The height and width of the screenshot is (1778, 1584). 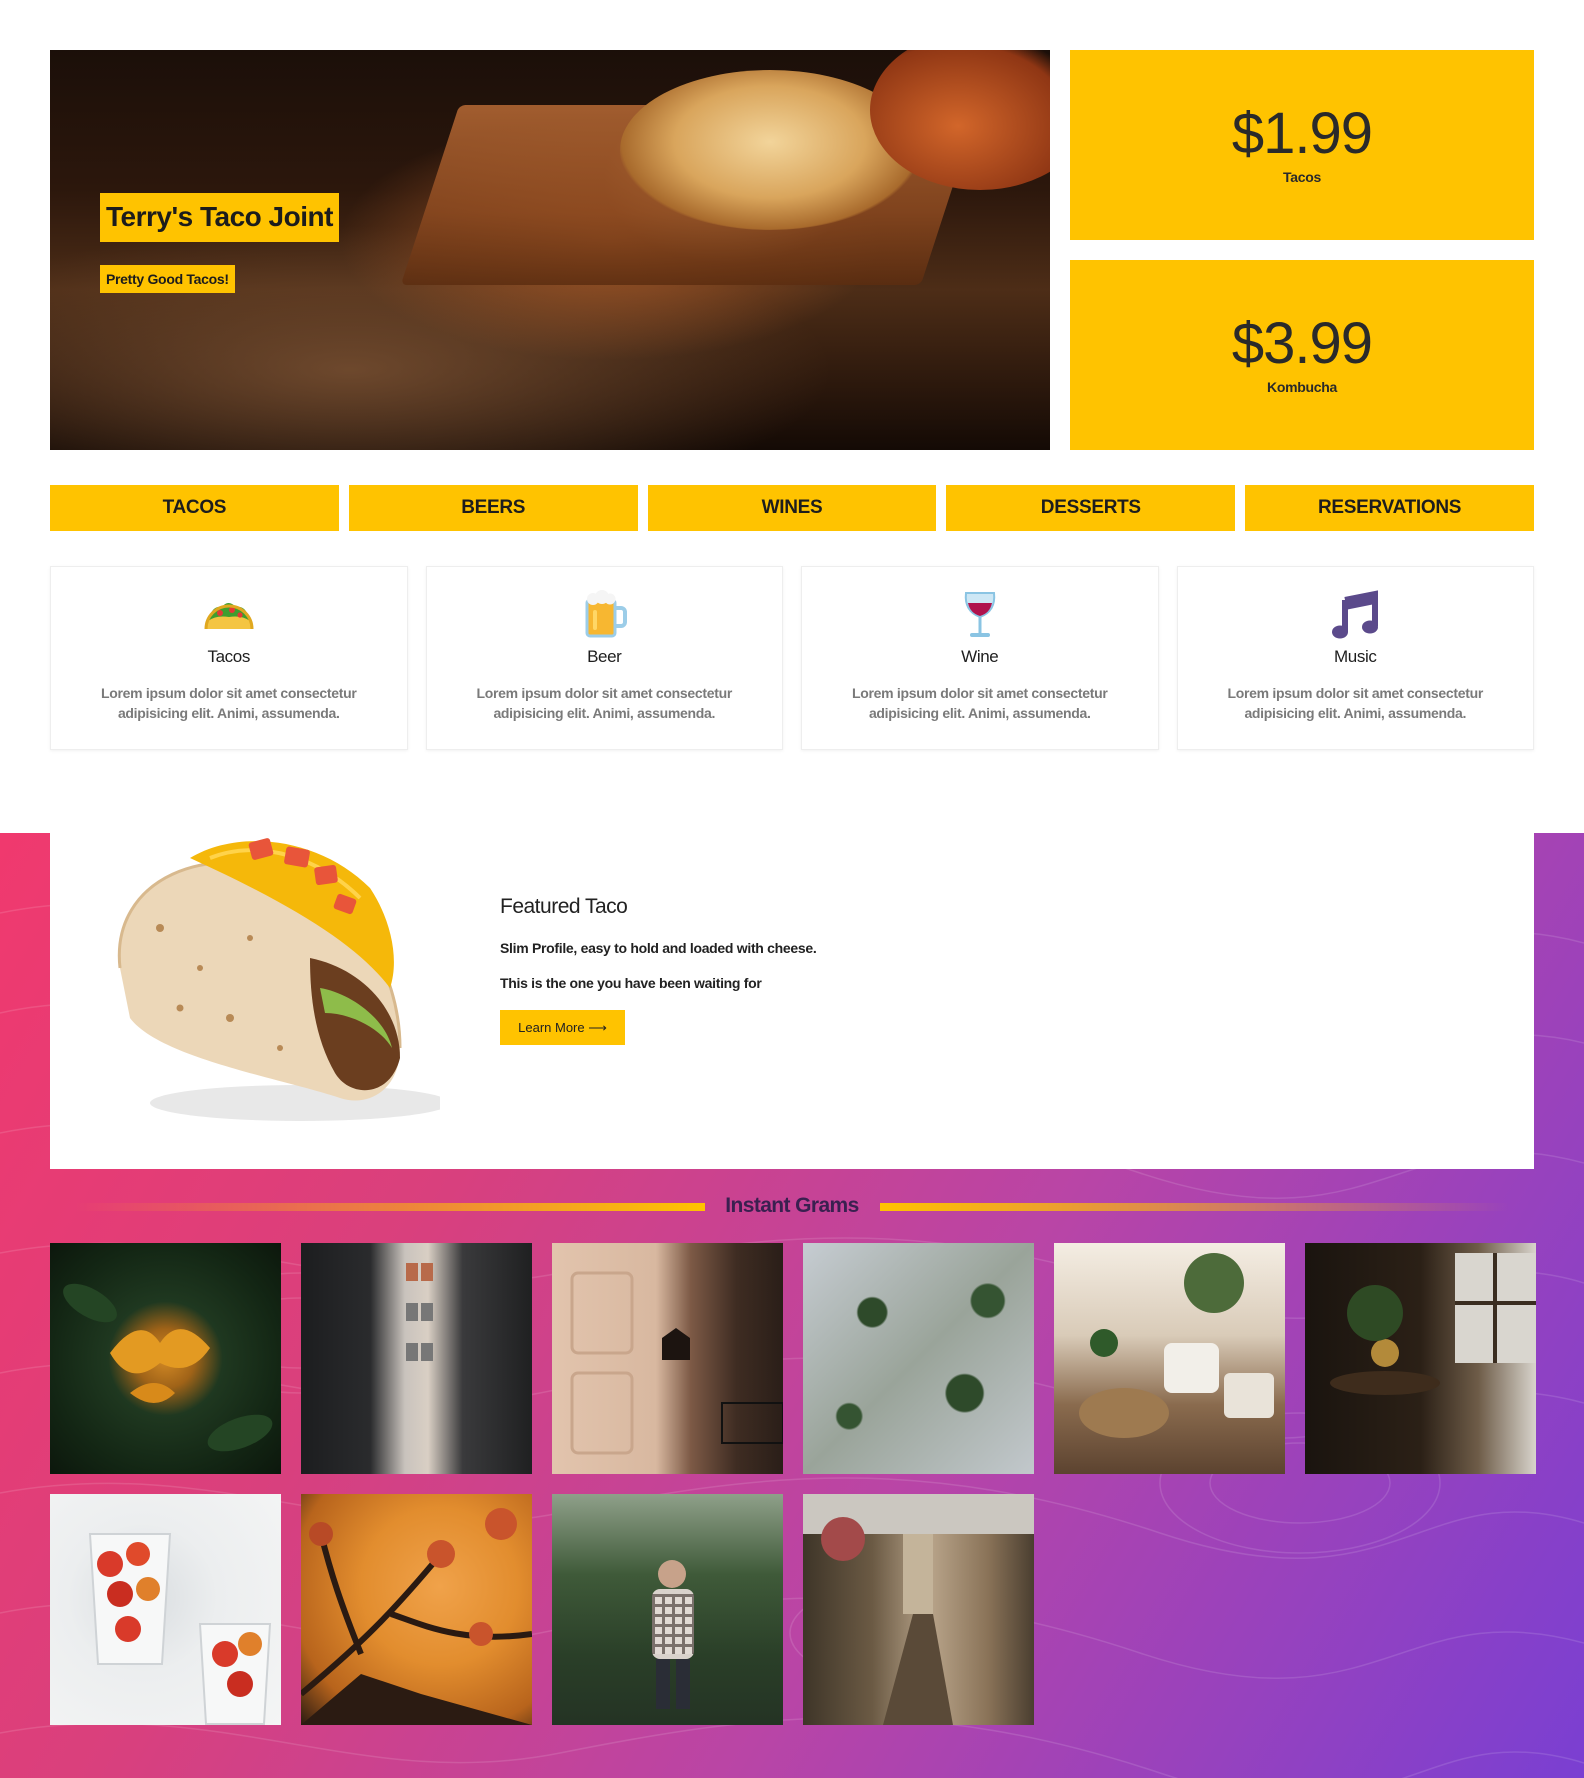 What do you see at coordinates (1169, 1358) in the screenshot?
I see `gallery-image-living-room` at bounding box center [1169, 1358].